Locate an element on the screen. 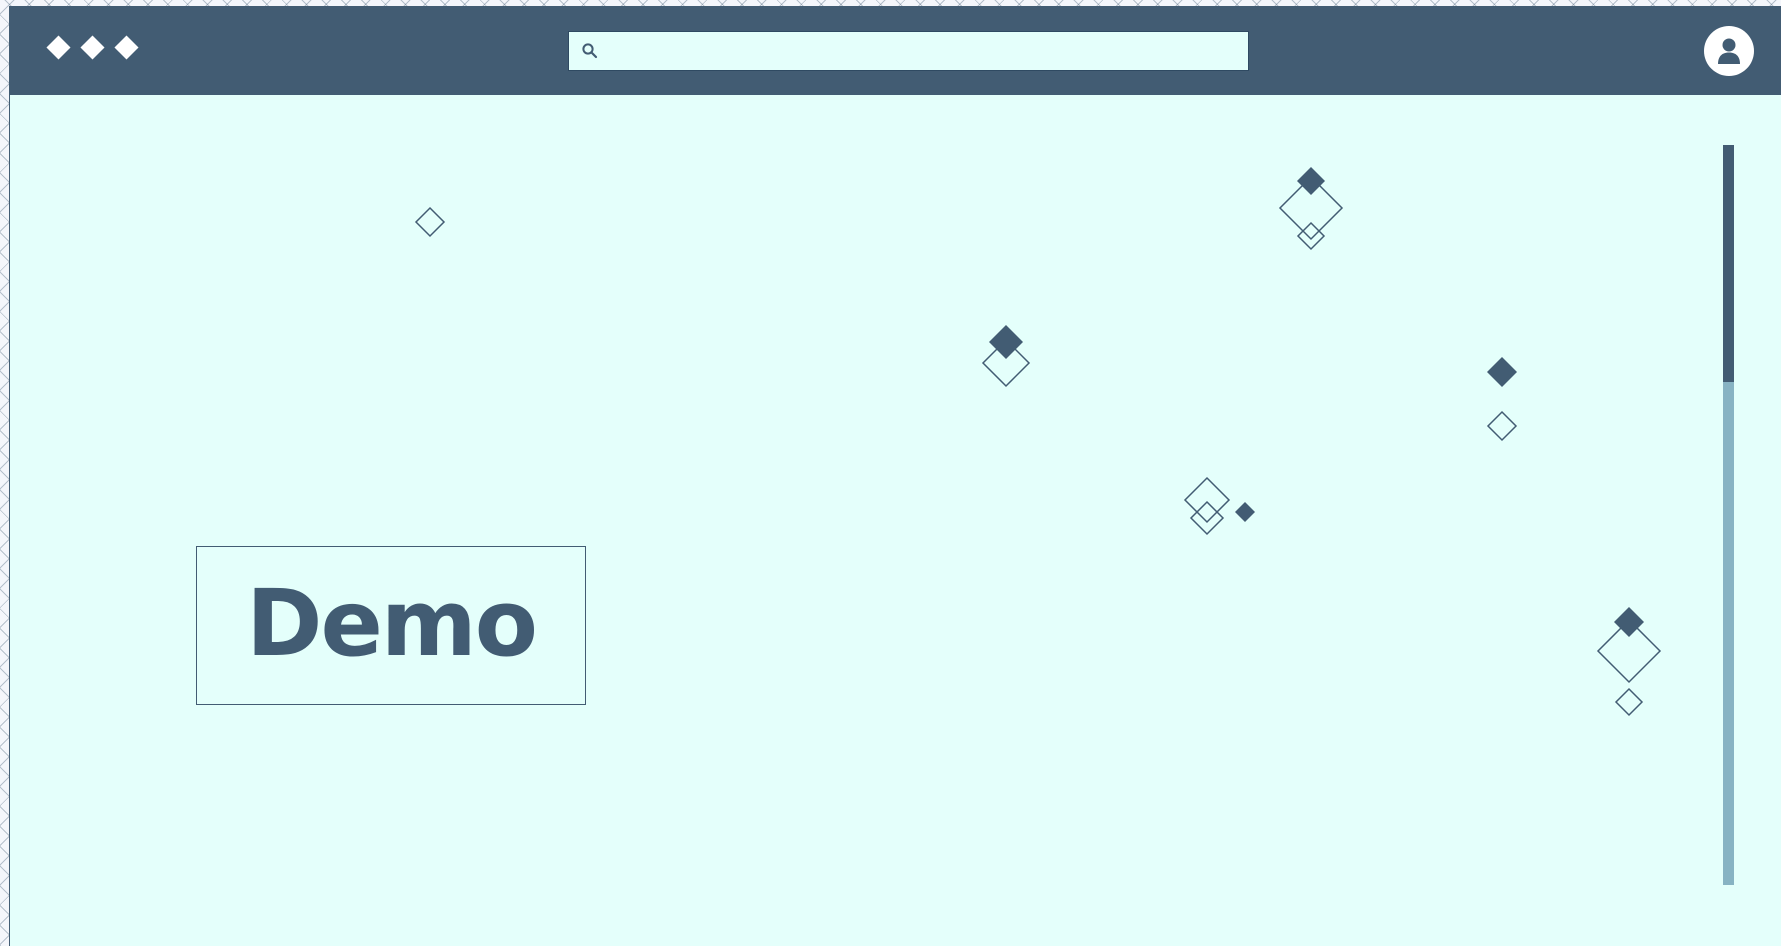 The width and height of the screenshot is (1781, 946). demo-title-box: Demo is located at coordinates (391, 625).